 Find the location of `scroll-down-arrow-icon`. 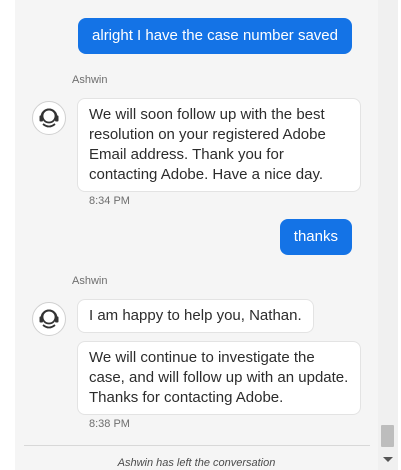

scroll-down-arrow-icon is located at coordinates (388, 459).